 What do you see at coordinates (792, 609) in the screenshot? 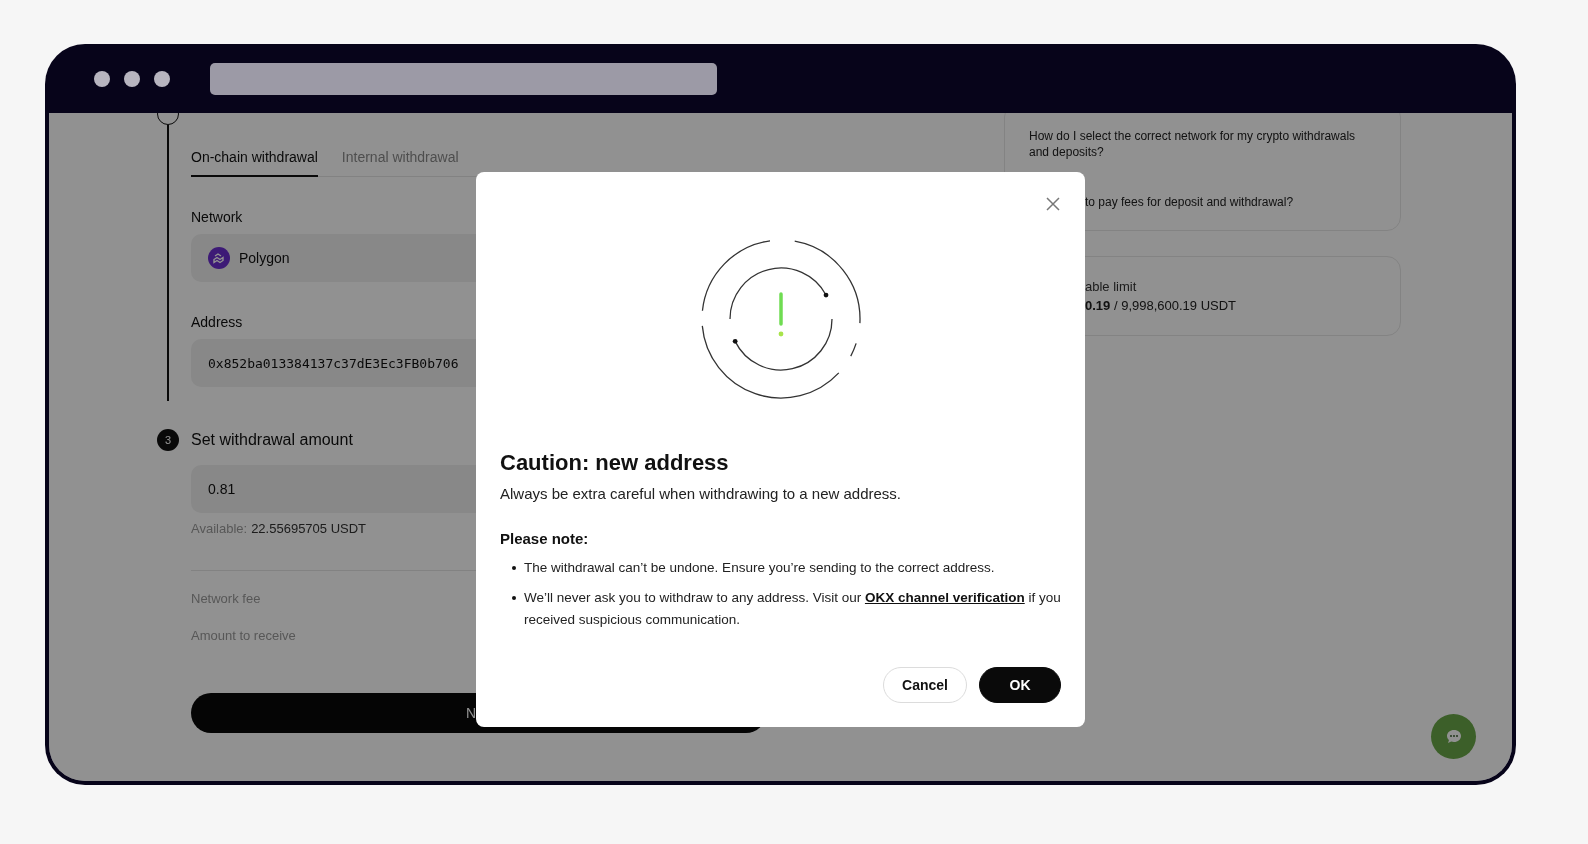
I see `note-text: We’ll never ask you to withdraw to any address. Visit our OKX channel verification if you received suspicious communication.` at bounding box center [792, 609].